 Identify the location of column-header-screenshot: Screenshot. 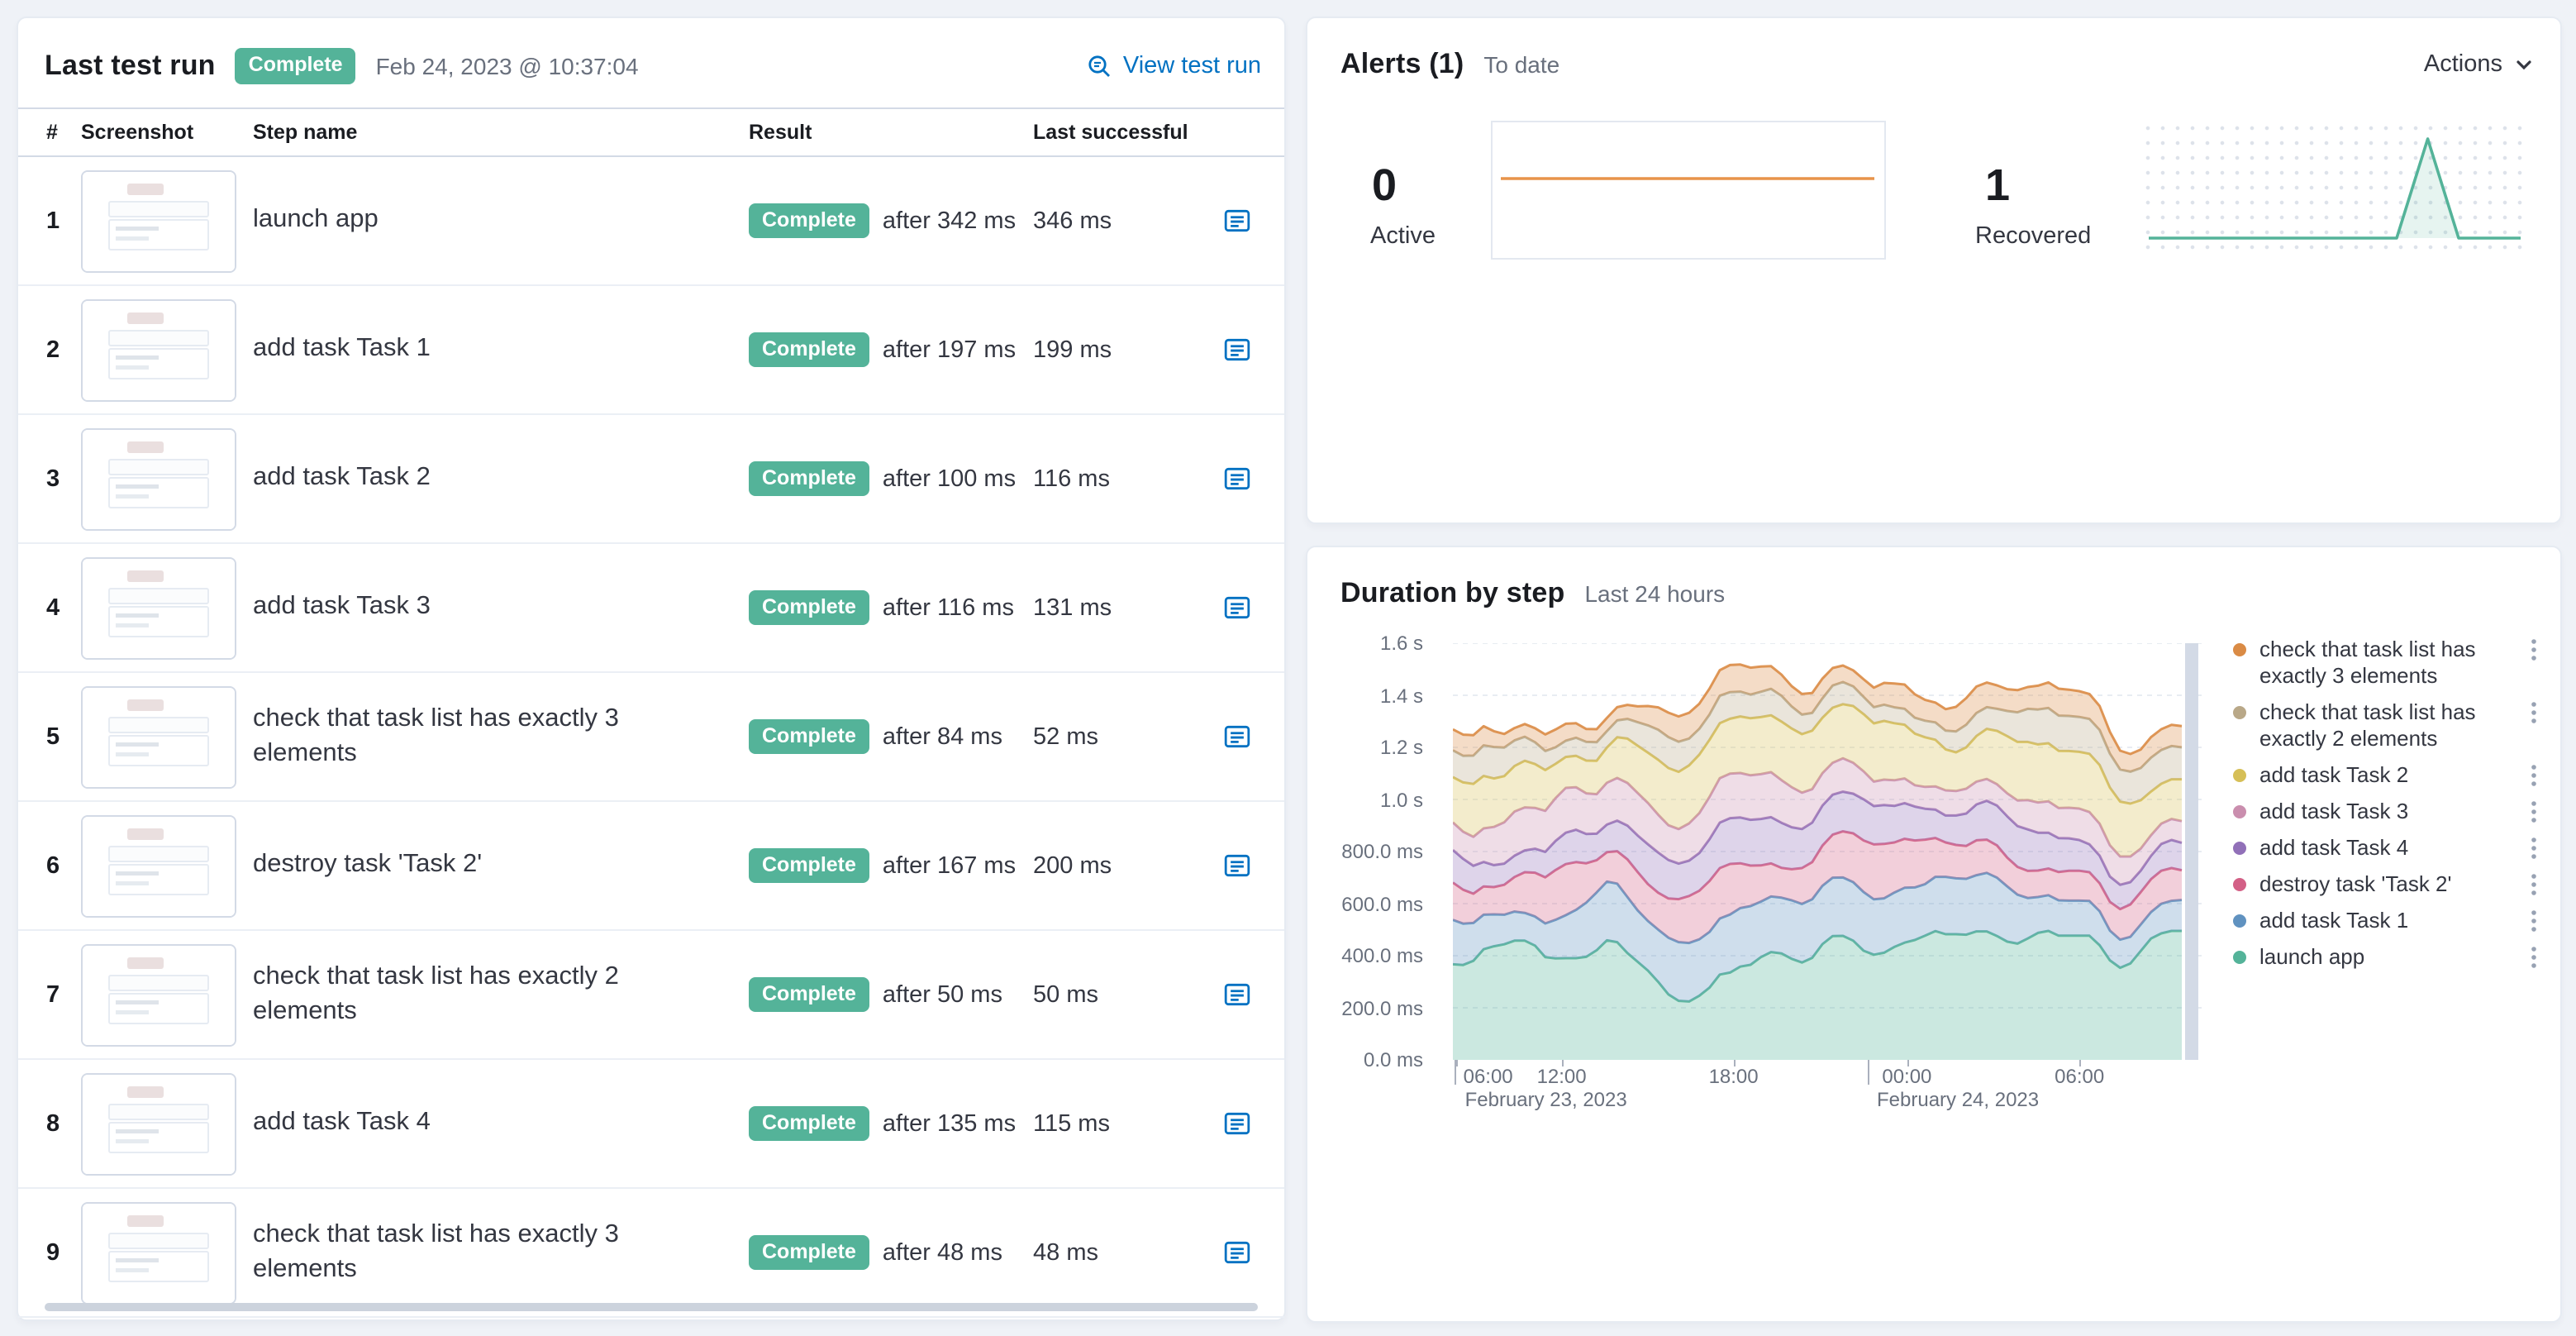
(137, 132).